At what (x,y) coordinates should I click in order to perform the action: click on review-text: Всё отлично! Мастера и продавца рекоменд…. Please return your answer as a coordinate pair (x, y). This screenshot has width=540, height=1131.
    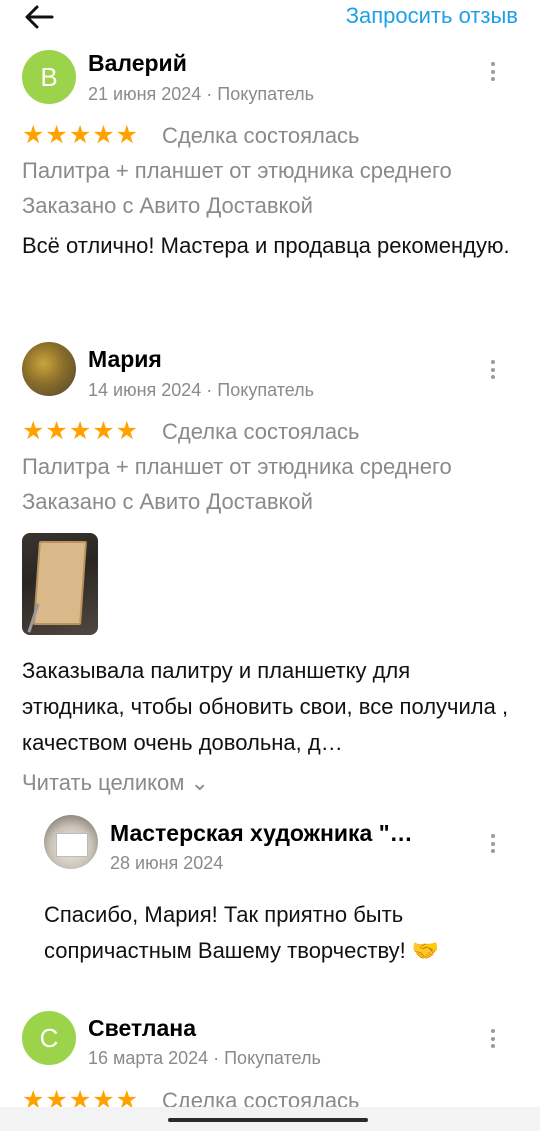
    Looking at the image, I should click on (266, 245).